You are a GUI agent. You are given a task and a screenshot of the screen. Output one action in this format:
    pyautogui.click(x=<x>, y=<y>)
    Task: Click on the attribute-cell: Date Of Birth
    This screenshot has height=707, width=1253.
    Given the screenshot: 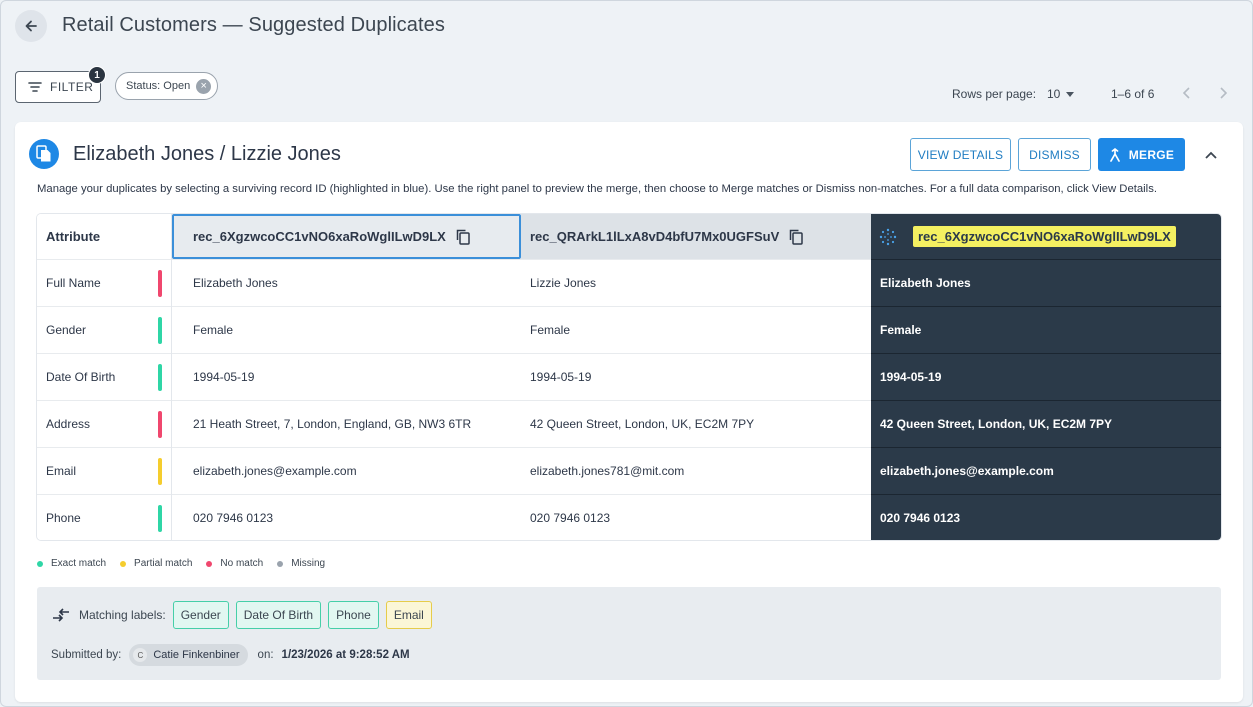 What is the action you would take?
    pyautogui.click(x=104, y=376)
    